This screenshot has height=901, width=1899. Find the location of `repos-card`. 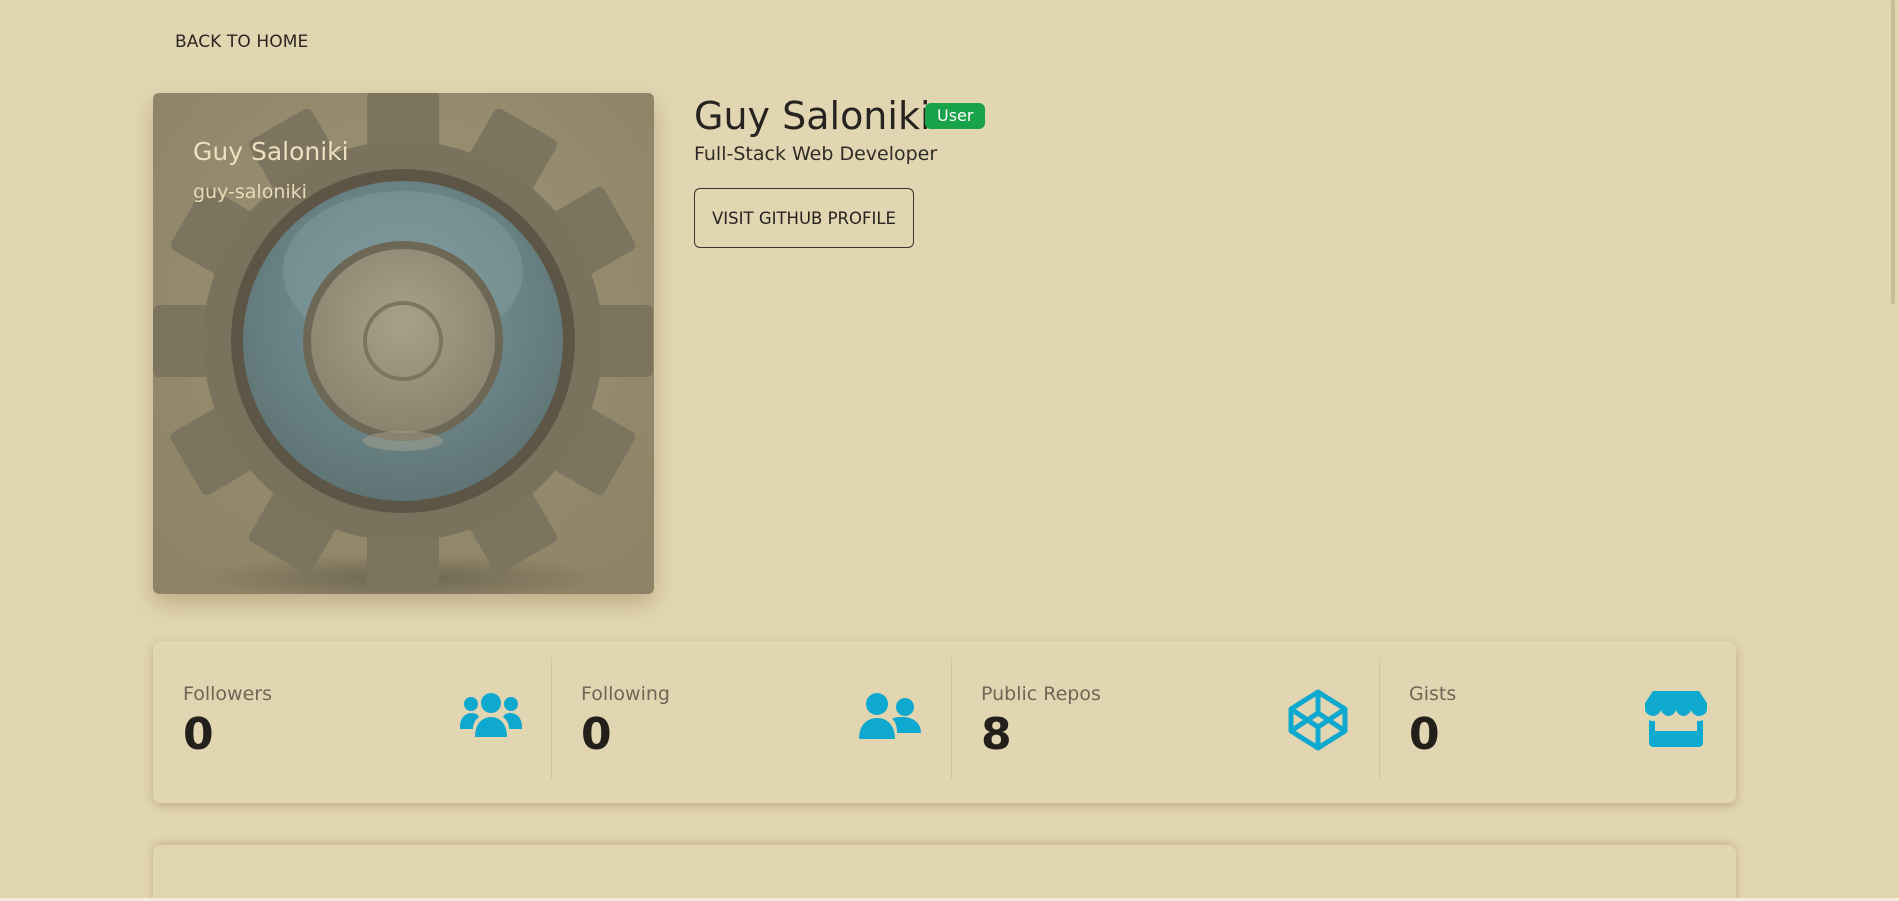

repos-card is located at coordinates (944, 873).